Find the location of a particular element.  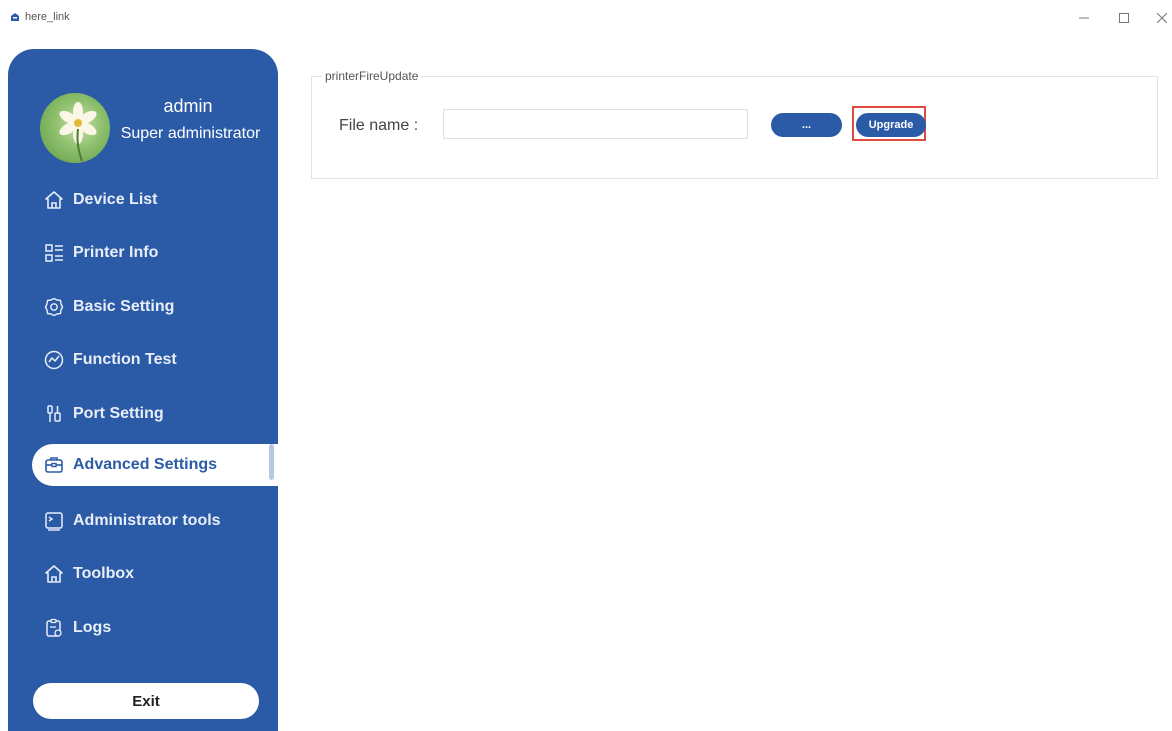

file-name-input is located at coordinates (595, 124).